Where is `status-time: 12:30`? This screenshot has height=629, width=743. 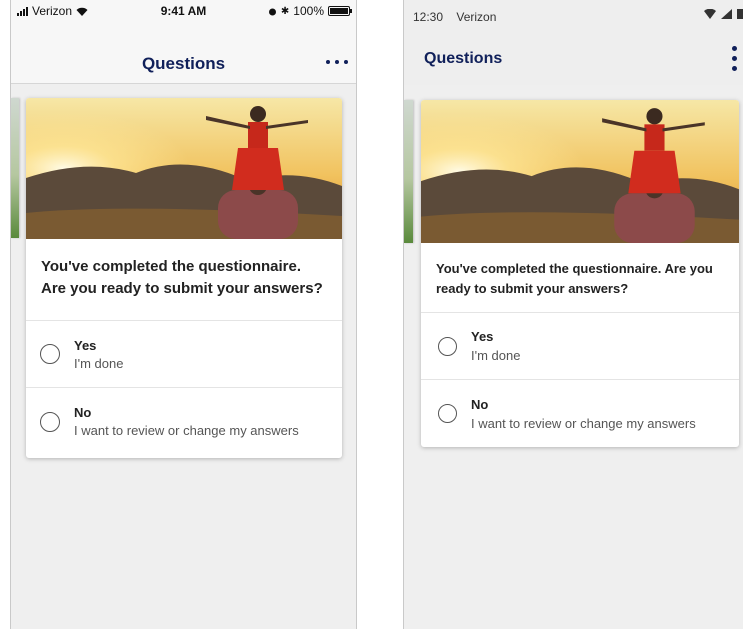 status-time: 12:30 is located at coordinates (428, 17).